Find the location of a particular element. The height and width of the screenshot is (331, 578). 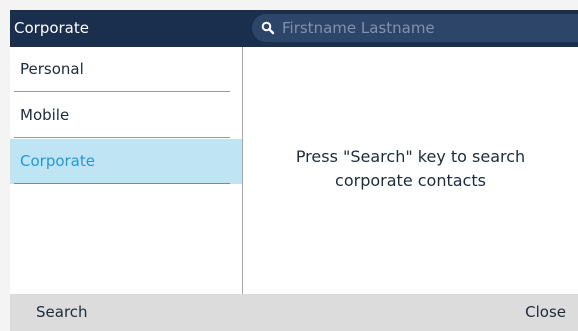

softkey-bar: Search Close is located at coordinates (294, 312).